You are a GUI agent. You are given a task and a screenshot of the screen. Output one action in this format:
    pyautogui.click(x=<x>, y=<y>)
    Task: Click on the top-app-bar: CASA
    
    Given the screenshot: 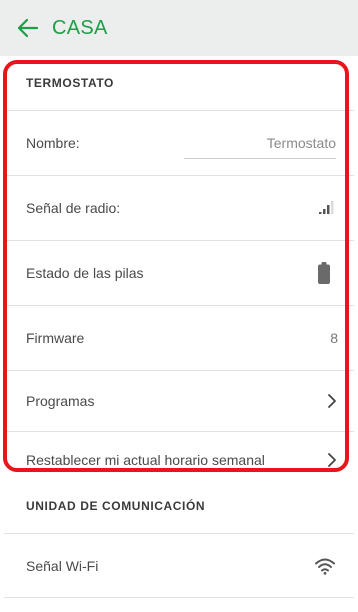 What is the action you would take?
    pyautogui.click(x=179, y=28)
    